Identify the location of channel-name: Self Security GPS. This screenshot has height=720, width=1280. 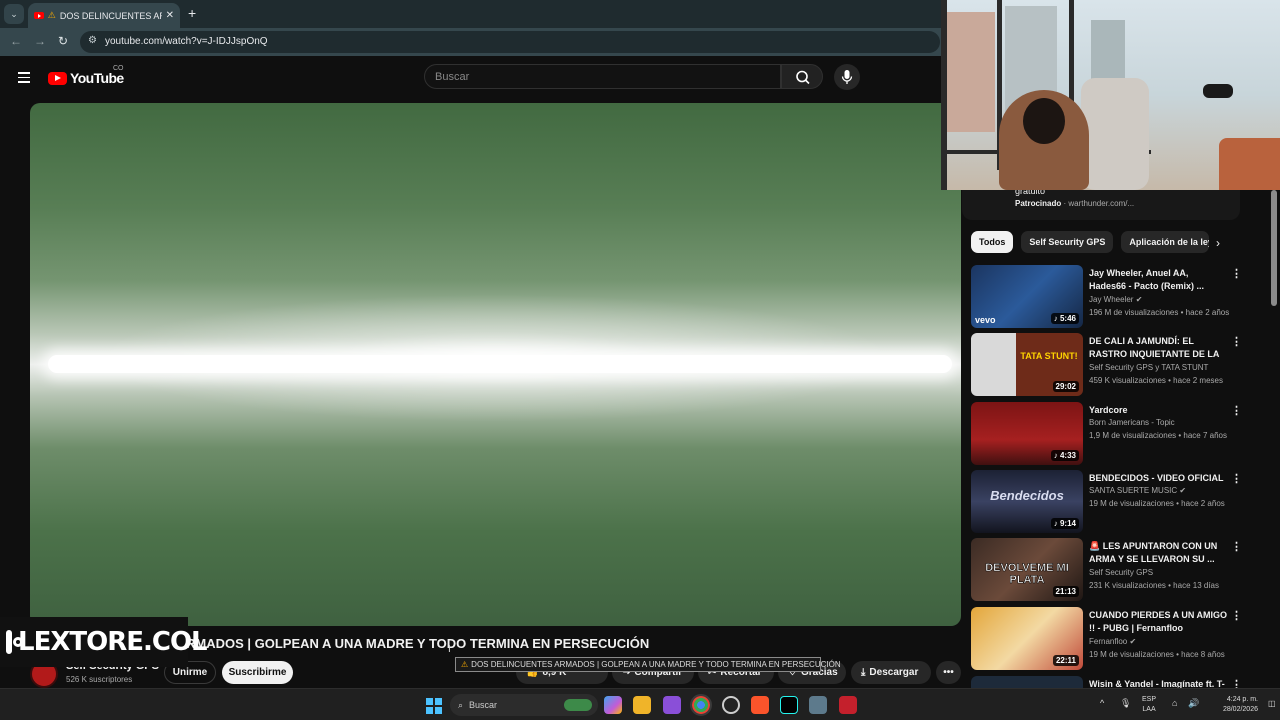
(1121, 572).